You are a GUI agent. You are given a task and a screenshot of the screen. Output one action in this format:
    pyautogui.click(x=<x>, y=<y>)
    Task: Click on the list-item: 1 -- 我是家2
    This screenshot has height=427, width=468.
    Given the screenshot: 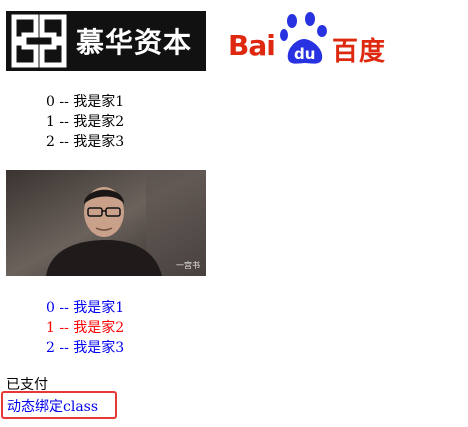 What is the action you would take?
    pyautogui.click(x=85, y=122)
    